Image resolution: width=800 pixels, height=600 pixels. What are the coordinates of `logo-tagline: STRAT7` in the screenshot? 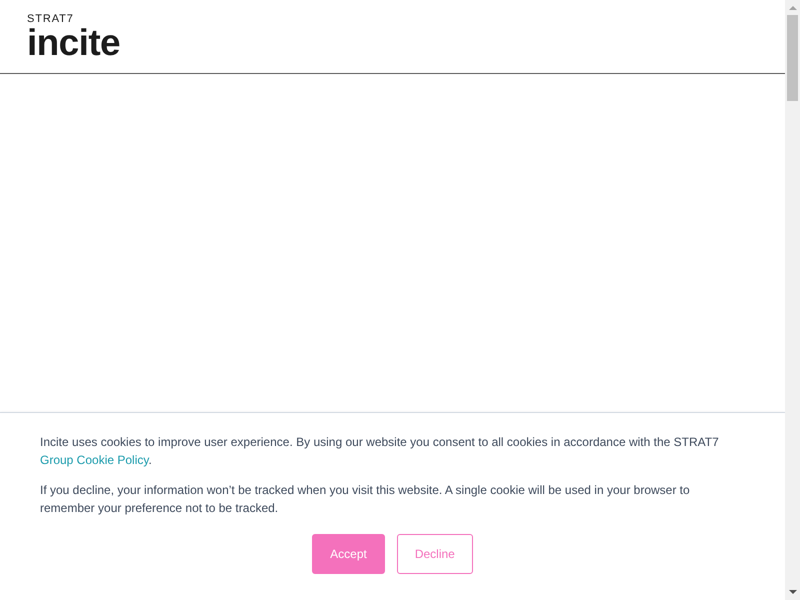 It's located at (50, 19).